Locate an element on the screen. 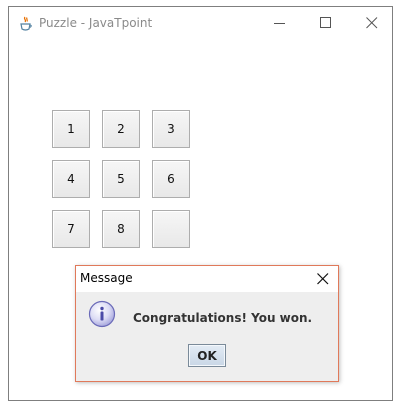  maximize-button is located at coordinates (326, 23).